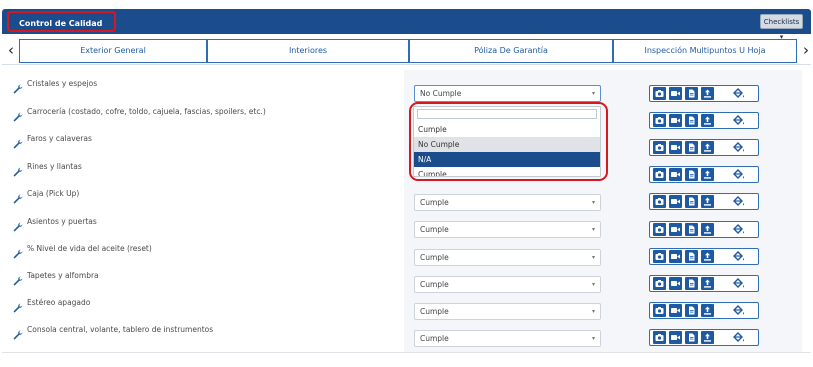 Image resolution: width=813 pixels, height=367 pixels. Describe the element at coordinates (113, 51) in the screenshot. I see `tab-exterior-general: Exterior General` at that location.